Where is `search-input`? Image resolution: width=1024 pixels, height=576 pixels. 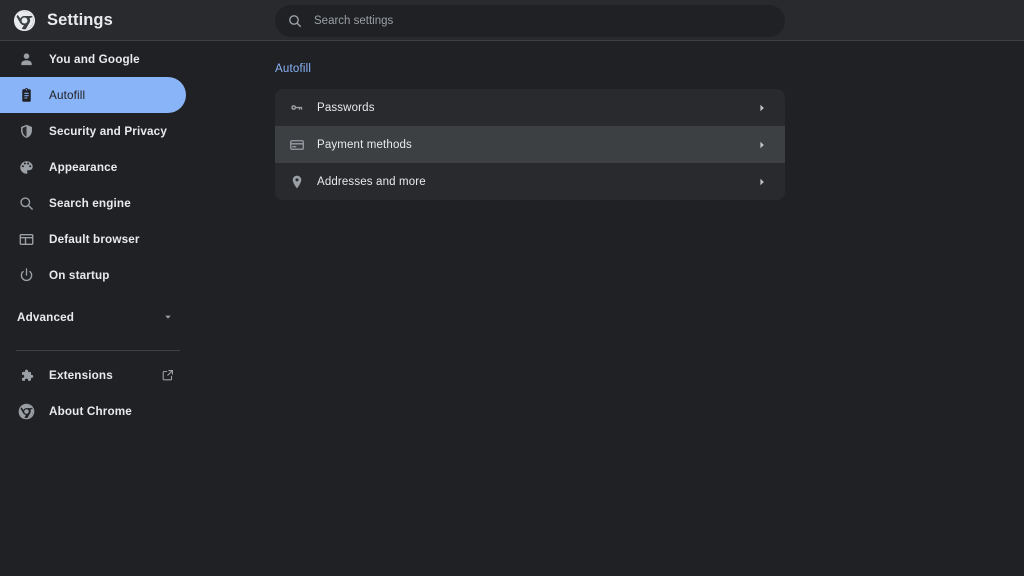 search-input is located at coordinates (542, 21).